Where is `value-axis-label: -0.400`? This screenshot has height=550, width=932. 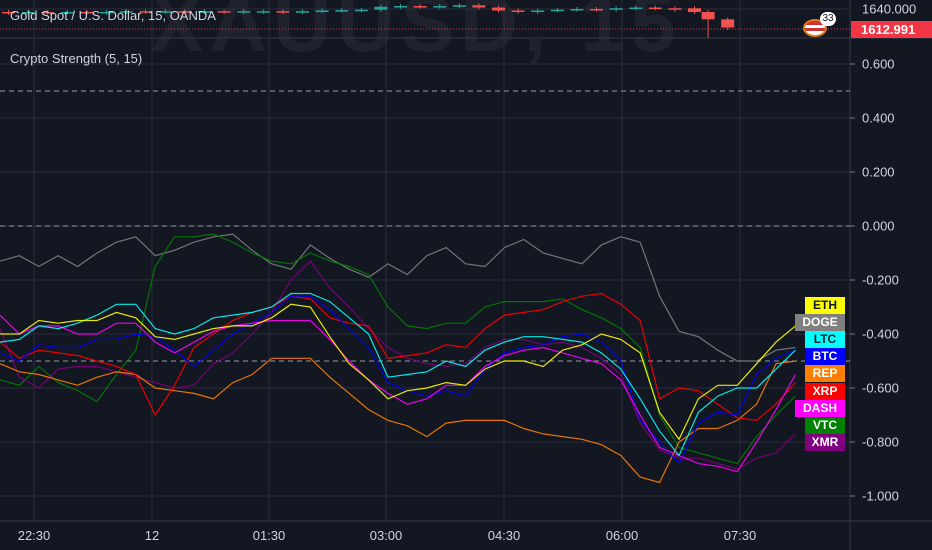
value-axis-label: -0.400 is located at coordinates (880, 334).